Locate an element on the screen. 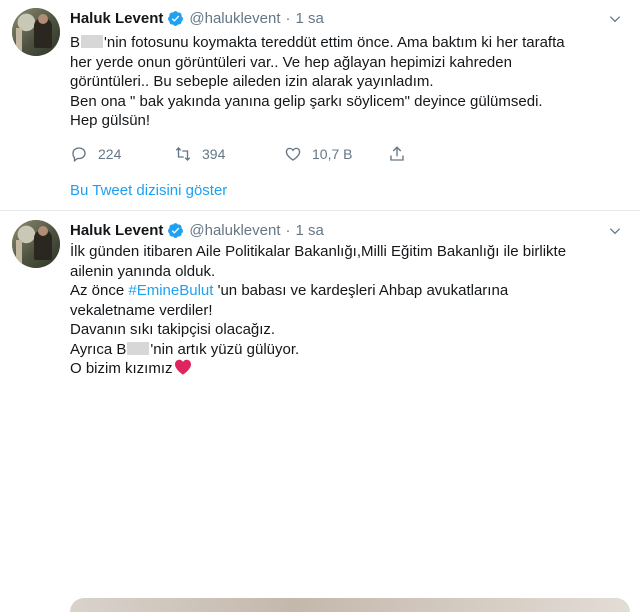 The image size is (640, 612). like-icon is located at coordinates (293, 154).